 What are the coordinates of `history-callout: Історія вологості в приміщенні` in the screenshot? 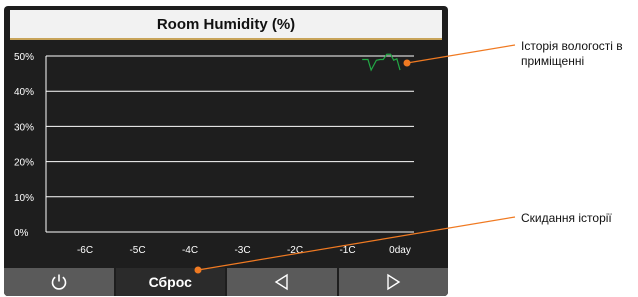 It's located at (572, 53).